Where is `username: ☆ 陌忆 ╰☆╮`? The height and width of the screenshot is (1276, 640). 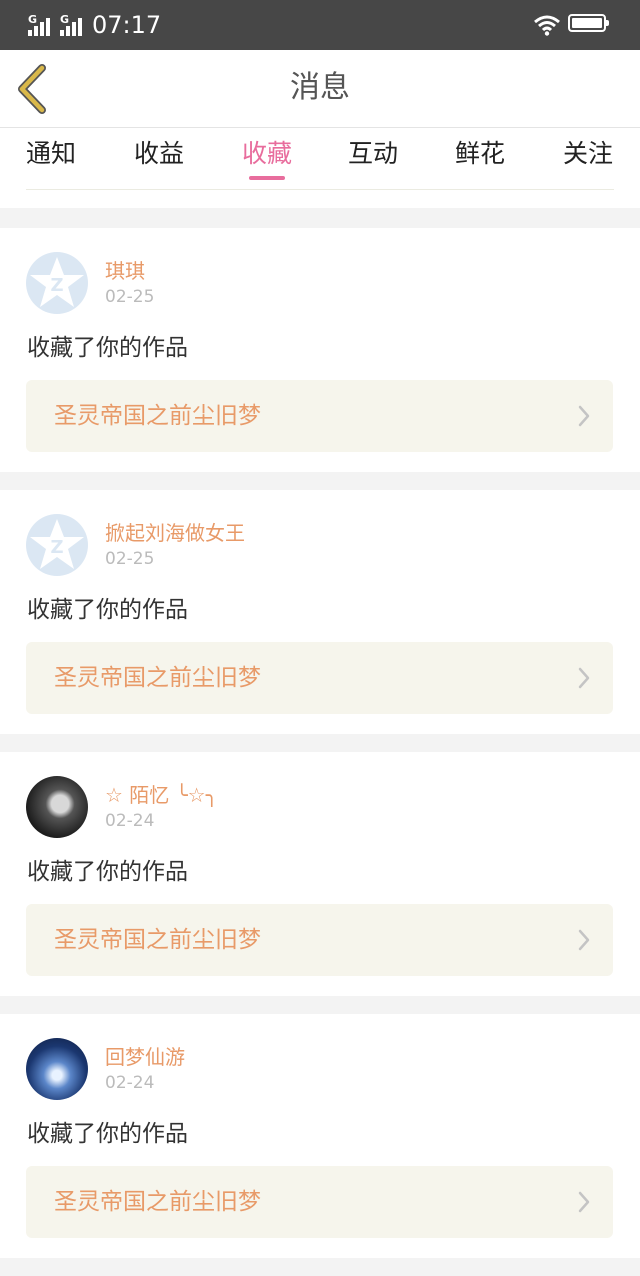
username: ☆ 陌忆 ╰☆╮ is located at coordinates (161, 795).